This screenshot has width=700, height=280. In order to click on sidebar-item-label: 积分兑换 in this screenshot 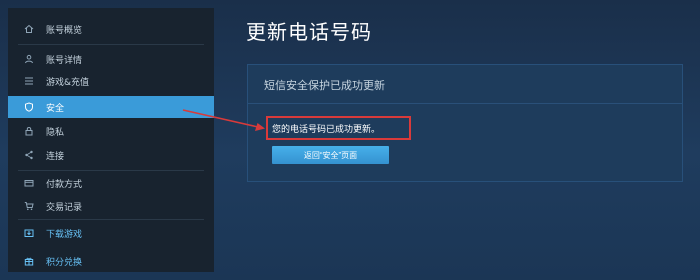, I will do `click(64, 262)`.